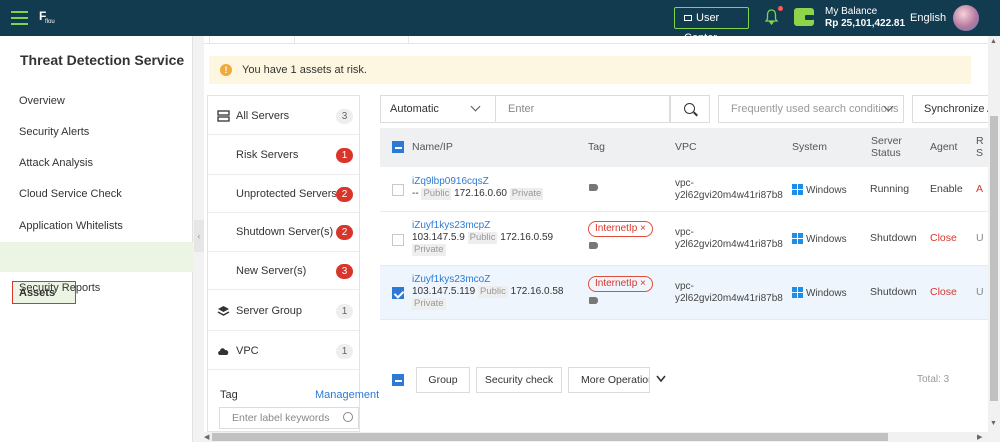 The height and width of the screenshot is (442, 1000). I want to click on filter-unprotected-servers: Unprotected Servers 2, so click(283, 194).